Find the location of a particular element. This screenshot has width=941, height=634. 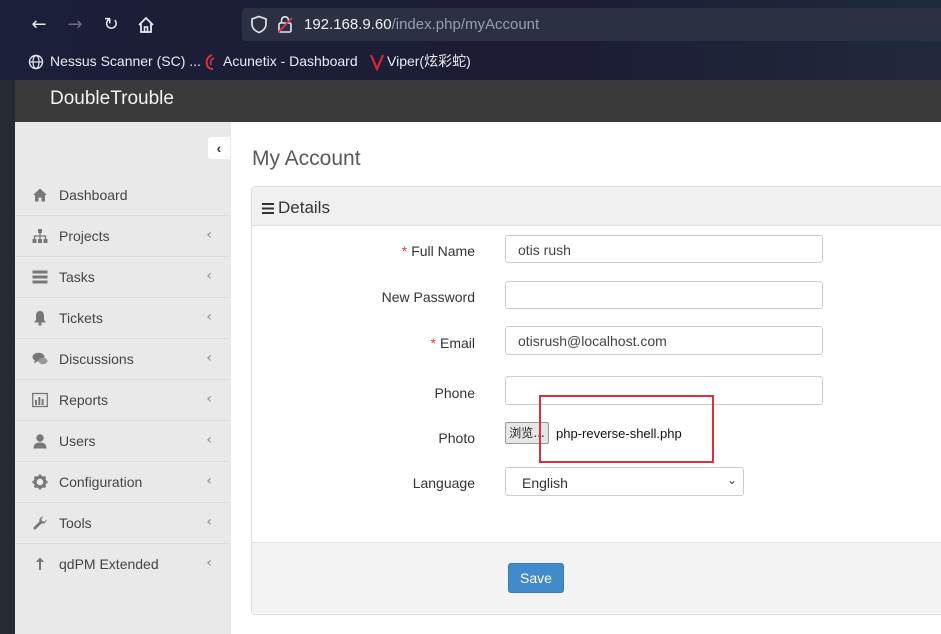

url-path: /index.php/myAccount is located at coordinates (465, 24).